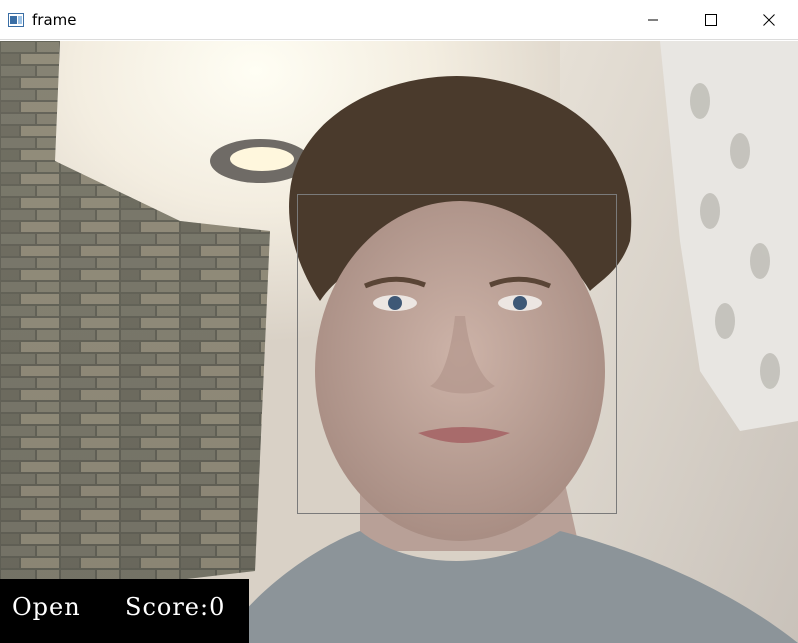 The image size is (798, 643). I want to click on window-title: frame, so click(54, 20).